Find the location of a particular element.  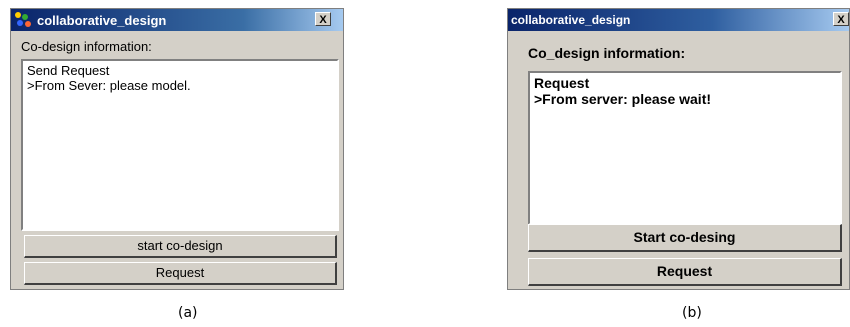

start-codesign-button: Start co-desing is located at coordinates (685, 238).